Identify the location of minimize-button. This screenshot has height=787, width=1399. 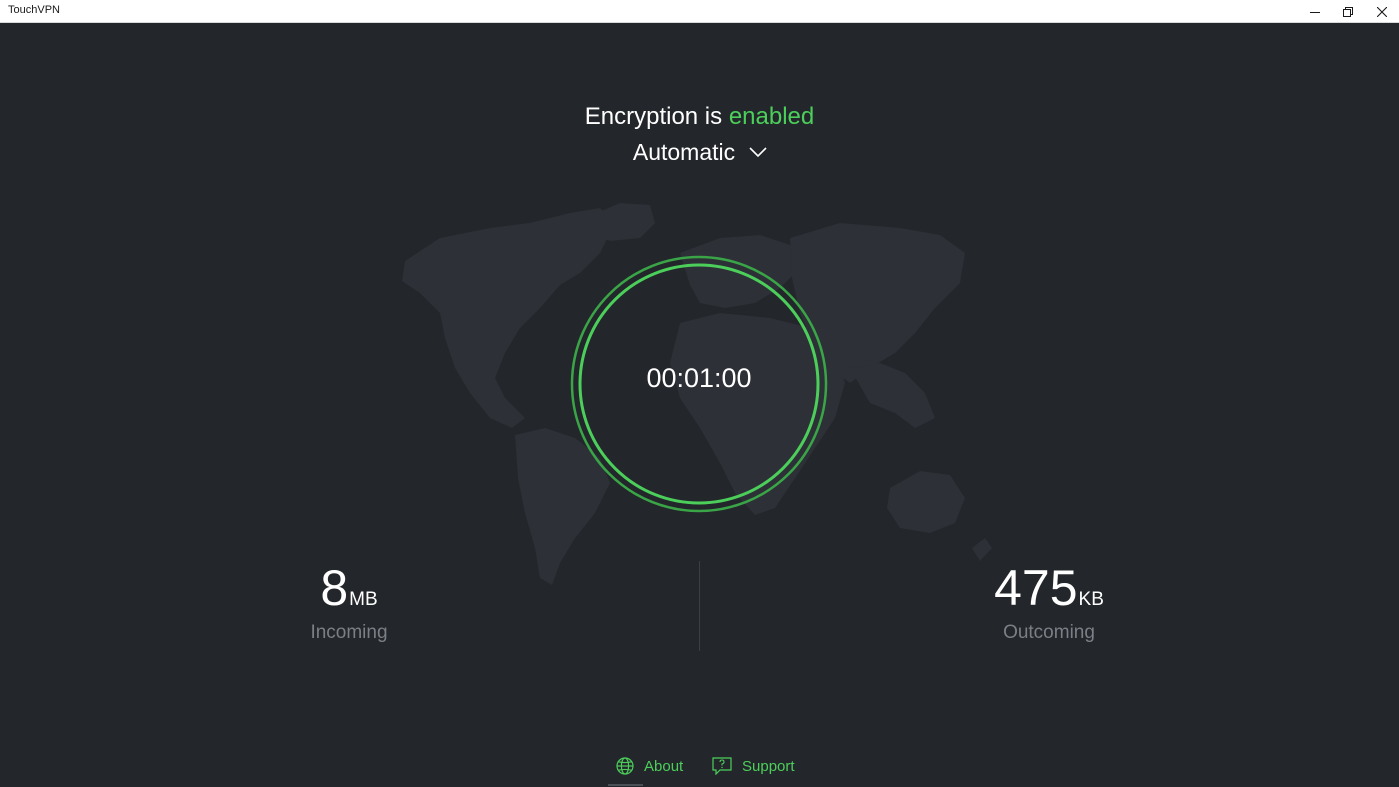
(1315, 11).